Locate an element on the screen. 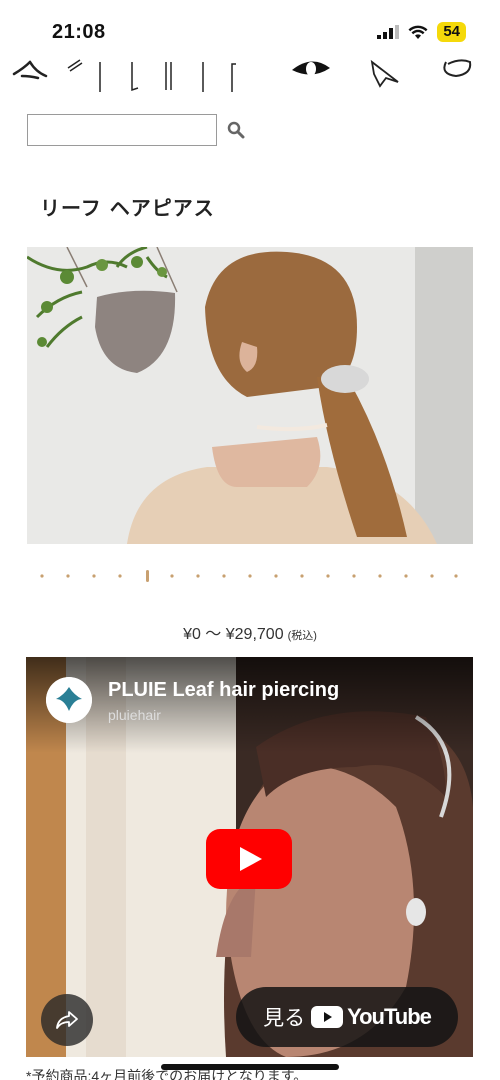 The height and width of the screenshot is (1080, 500). share-icon is located at coordinates (67, 1020).